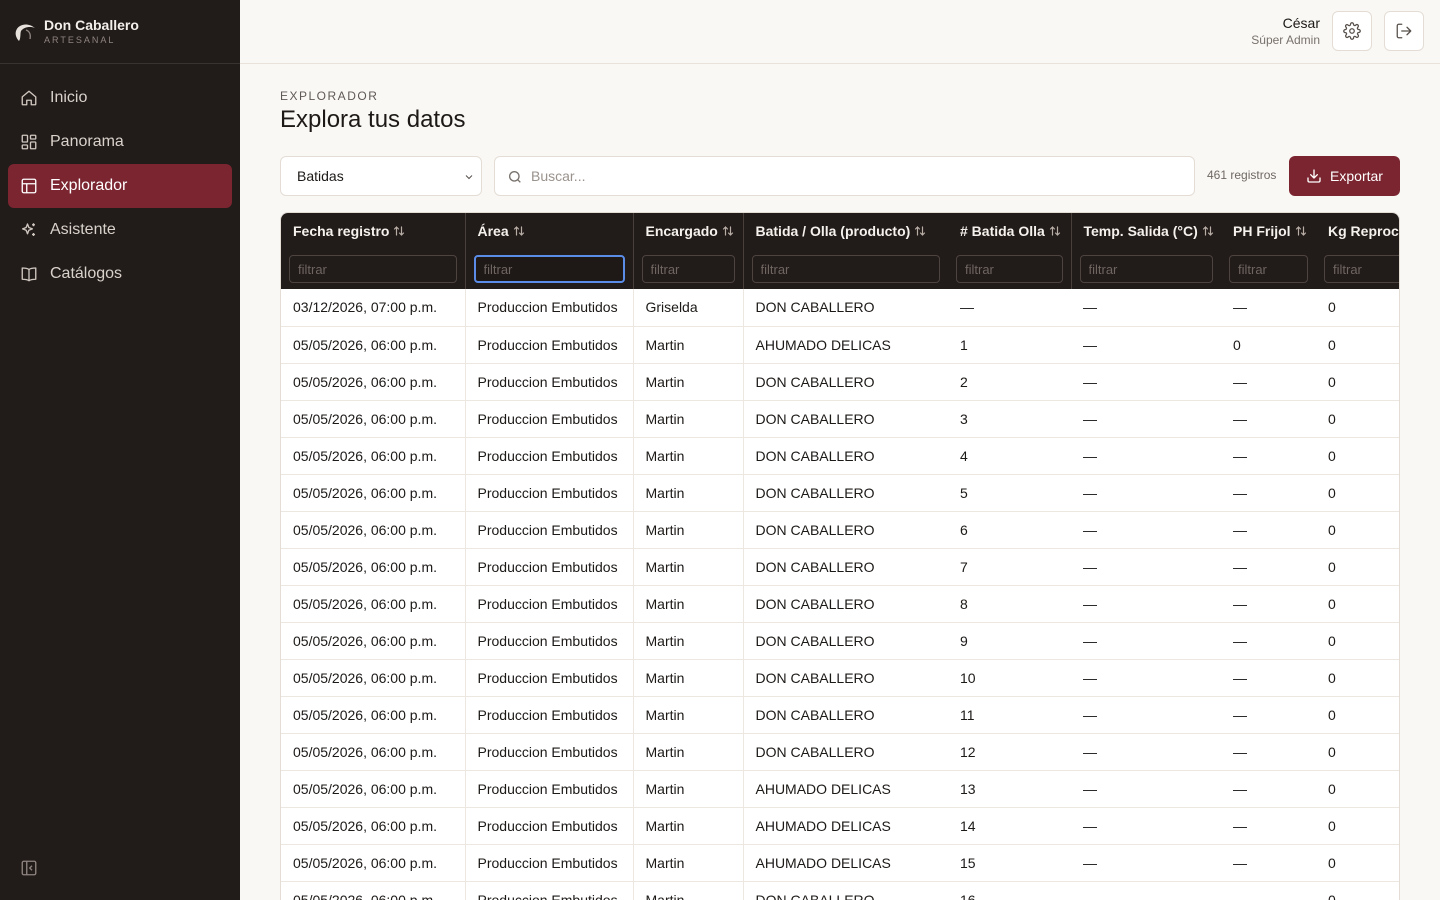 The height and width of the screenshot is (900, 1440). I want to click on table-cell: 12, so click(1009, 752).